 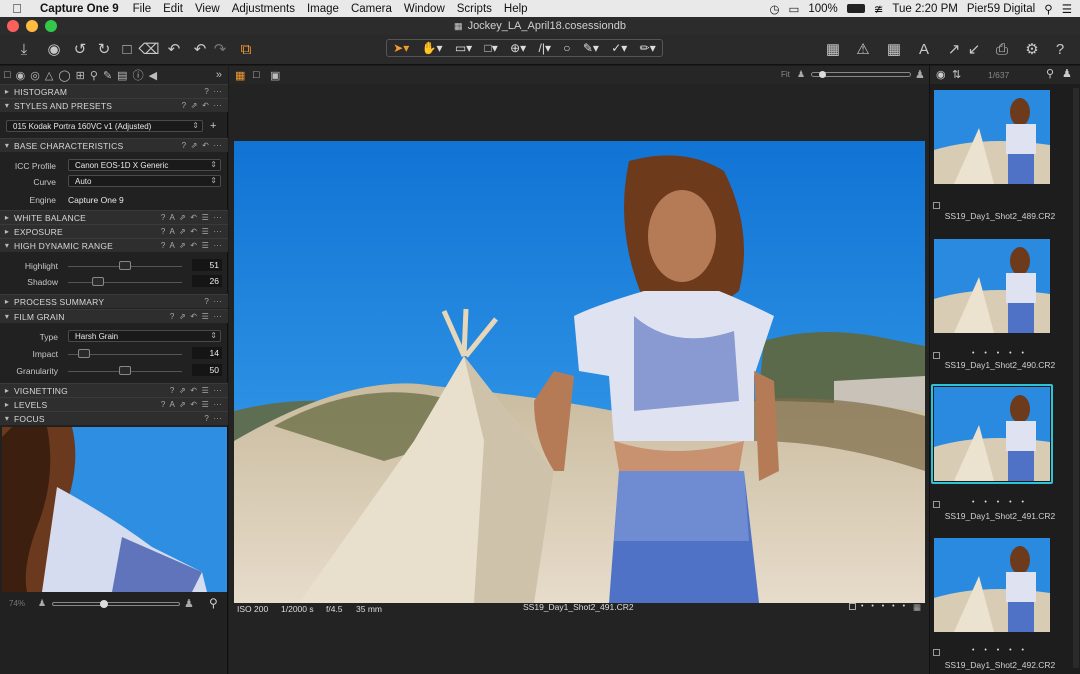 What do you see at coordinates (64, 75) in the screenshot?
I see `lens-tab-icon: ◯` at bounding box center [64, 75].